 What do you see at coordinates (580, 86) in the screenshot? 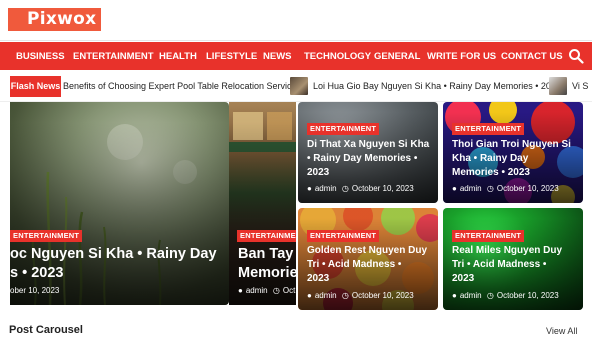
I see `ticker-item: Vi S` at bounding box center [580, 86].